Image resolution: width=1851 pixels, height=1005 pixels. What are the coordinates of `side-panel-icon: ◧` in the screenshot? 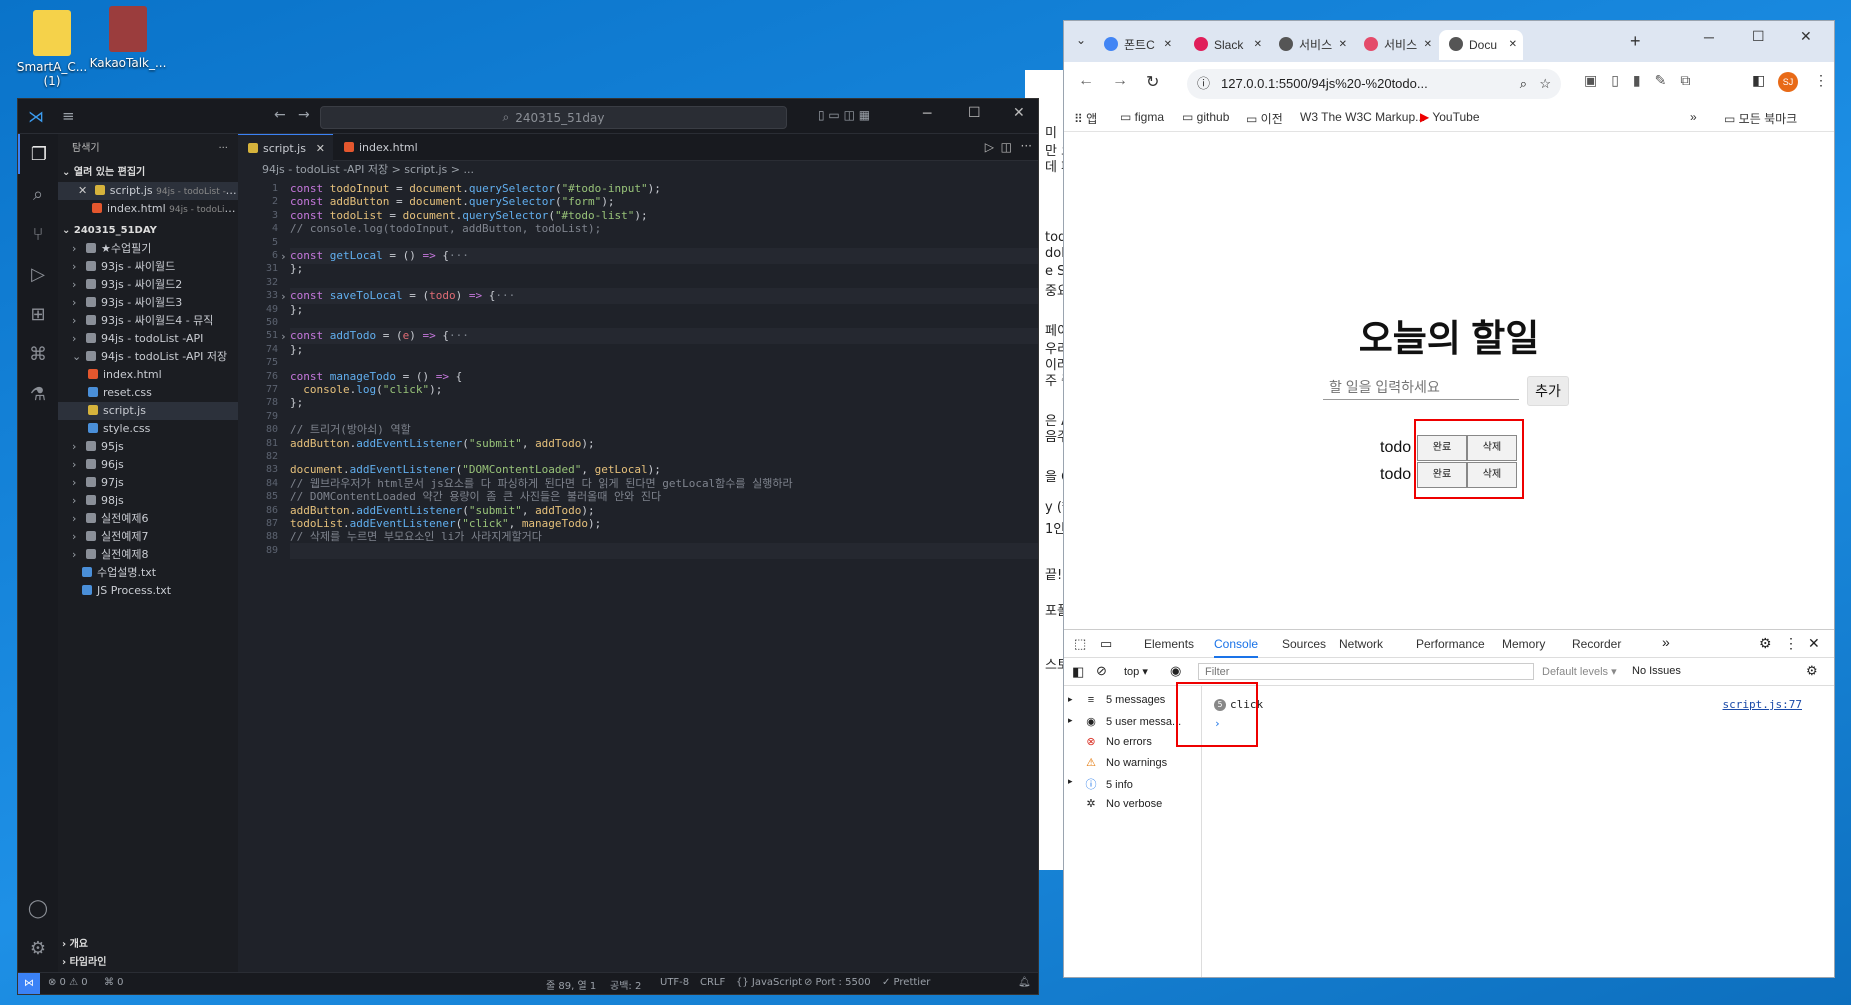 It's located at (1758, 80).